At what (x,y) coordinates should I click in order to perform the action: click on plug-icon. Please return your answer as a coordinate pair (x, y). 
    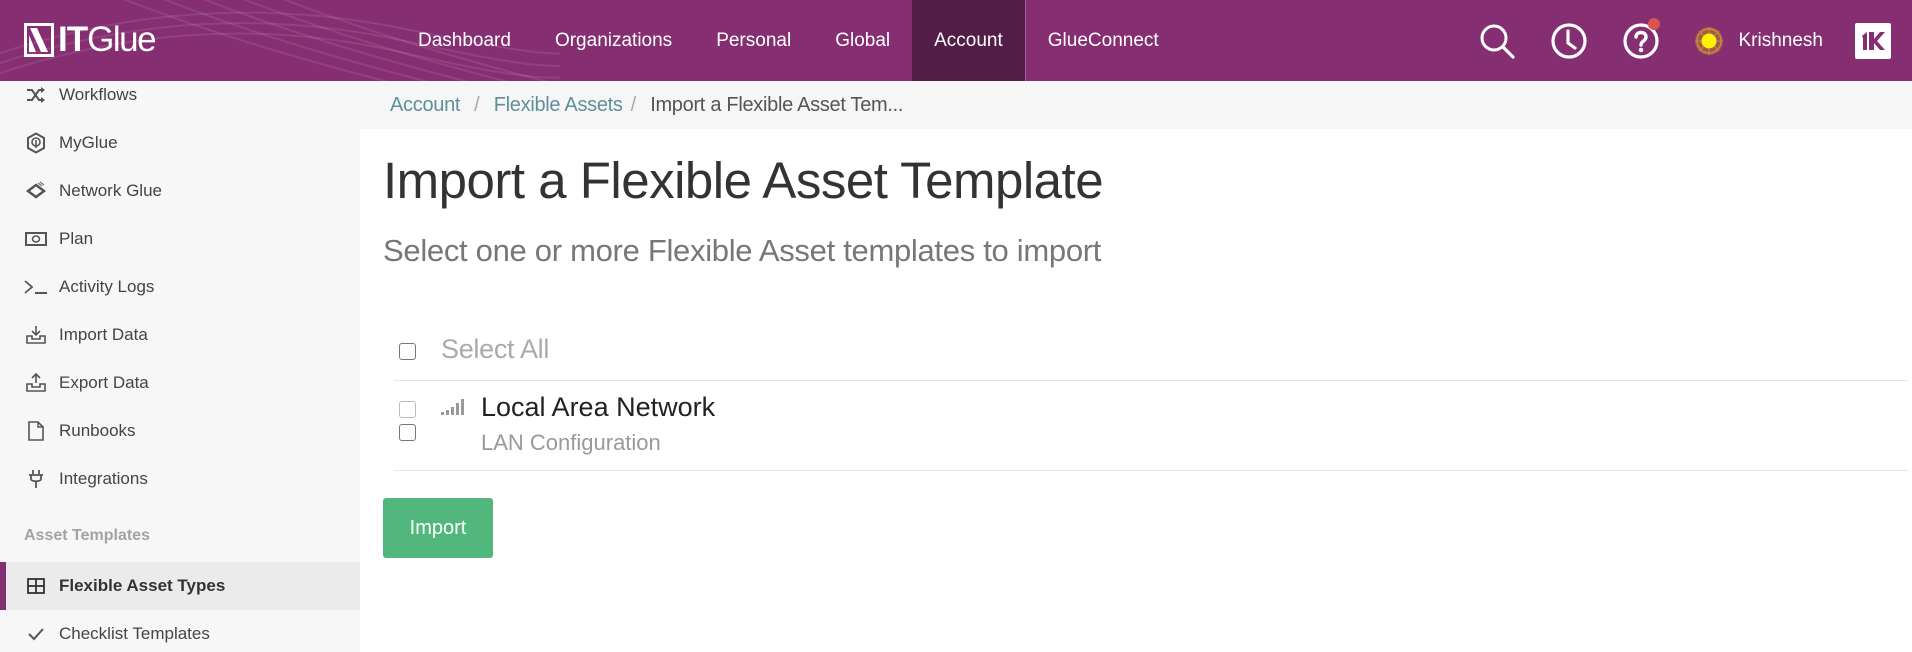
    Looking at the image, I should click on (36, 479).